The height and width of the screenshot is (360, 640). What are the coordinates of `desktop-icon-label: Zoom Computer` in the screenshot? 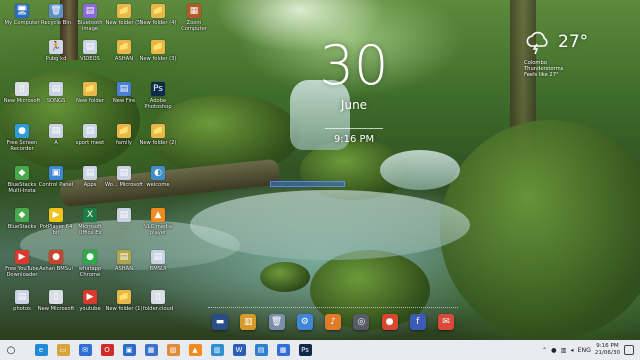 It's located at (194, 26).